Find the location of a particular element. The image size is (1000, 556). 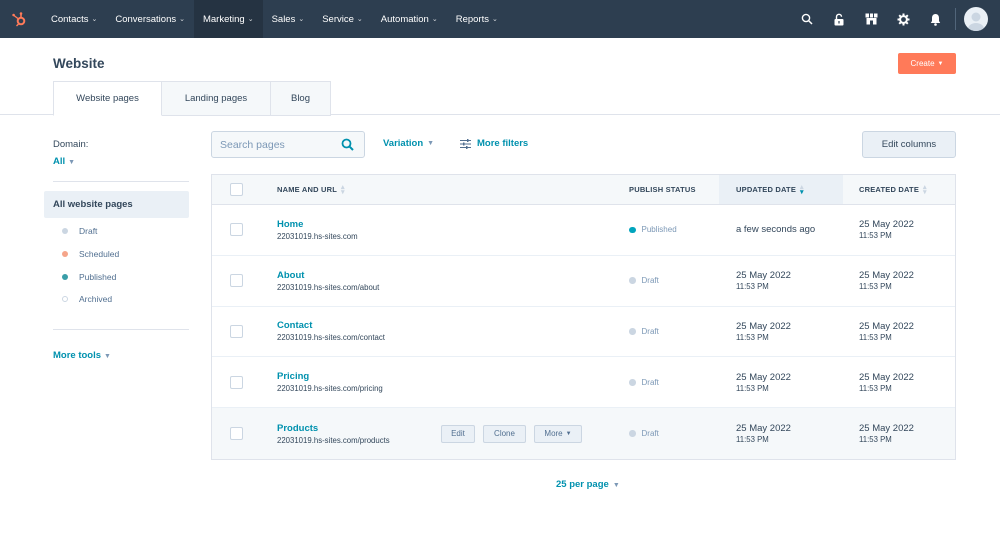

sidebar-item-all-website-pages: All website pages is located at coordinates (116, 204).